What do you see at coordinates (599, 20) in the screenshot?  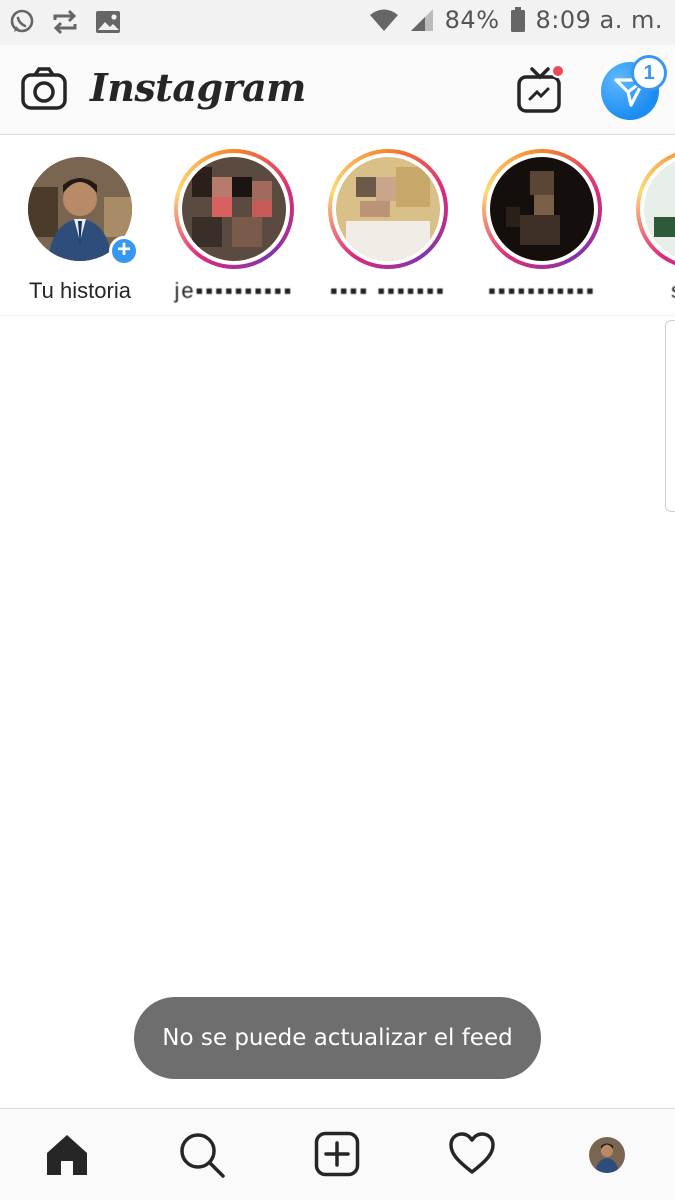 I see `clock: 8:09 a. m.` at bounding box center [599, 20].